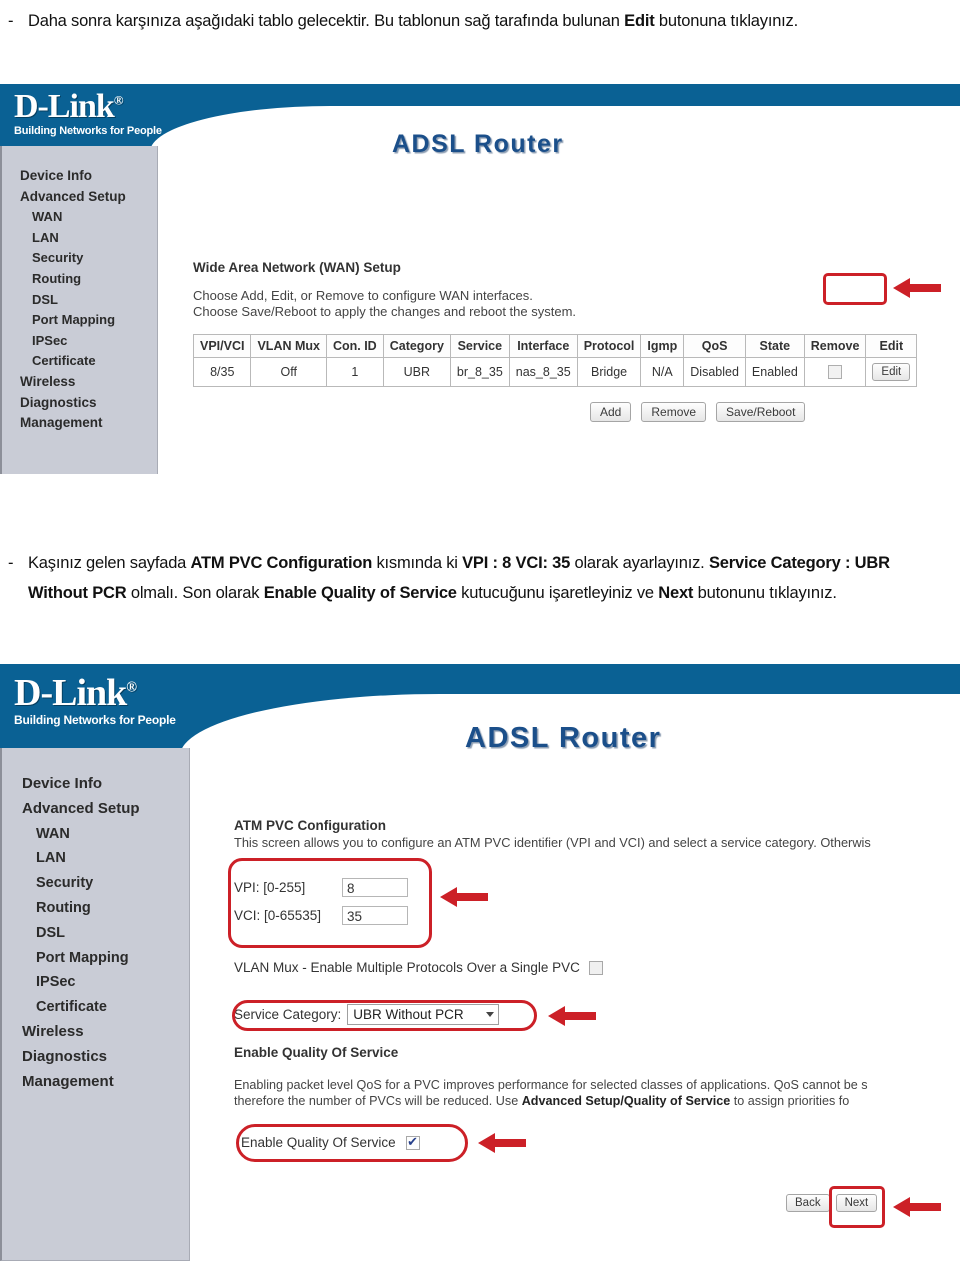 The width and height of the screenshot is (960, 1261). Describe the element at coordinates (891, 346) in the screenshot. I see `wan-col-edit: Edit` at that location.